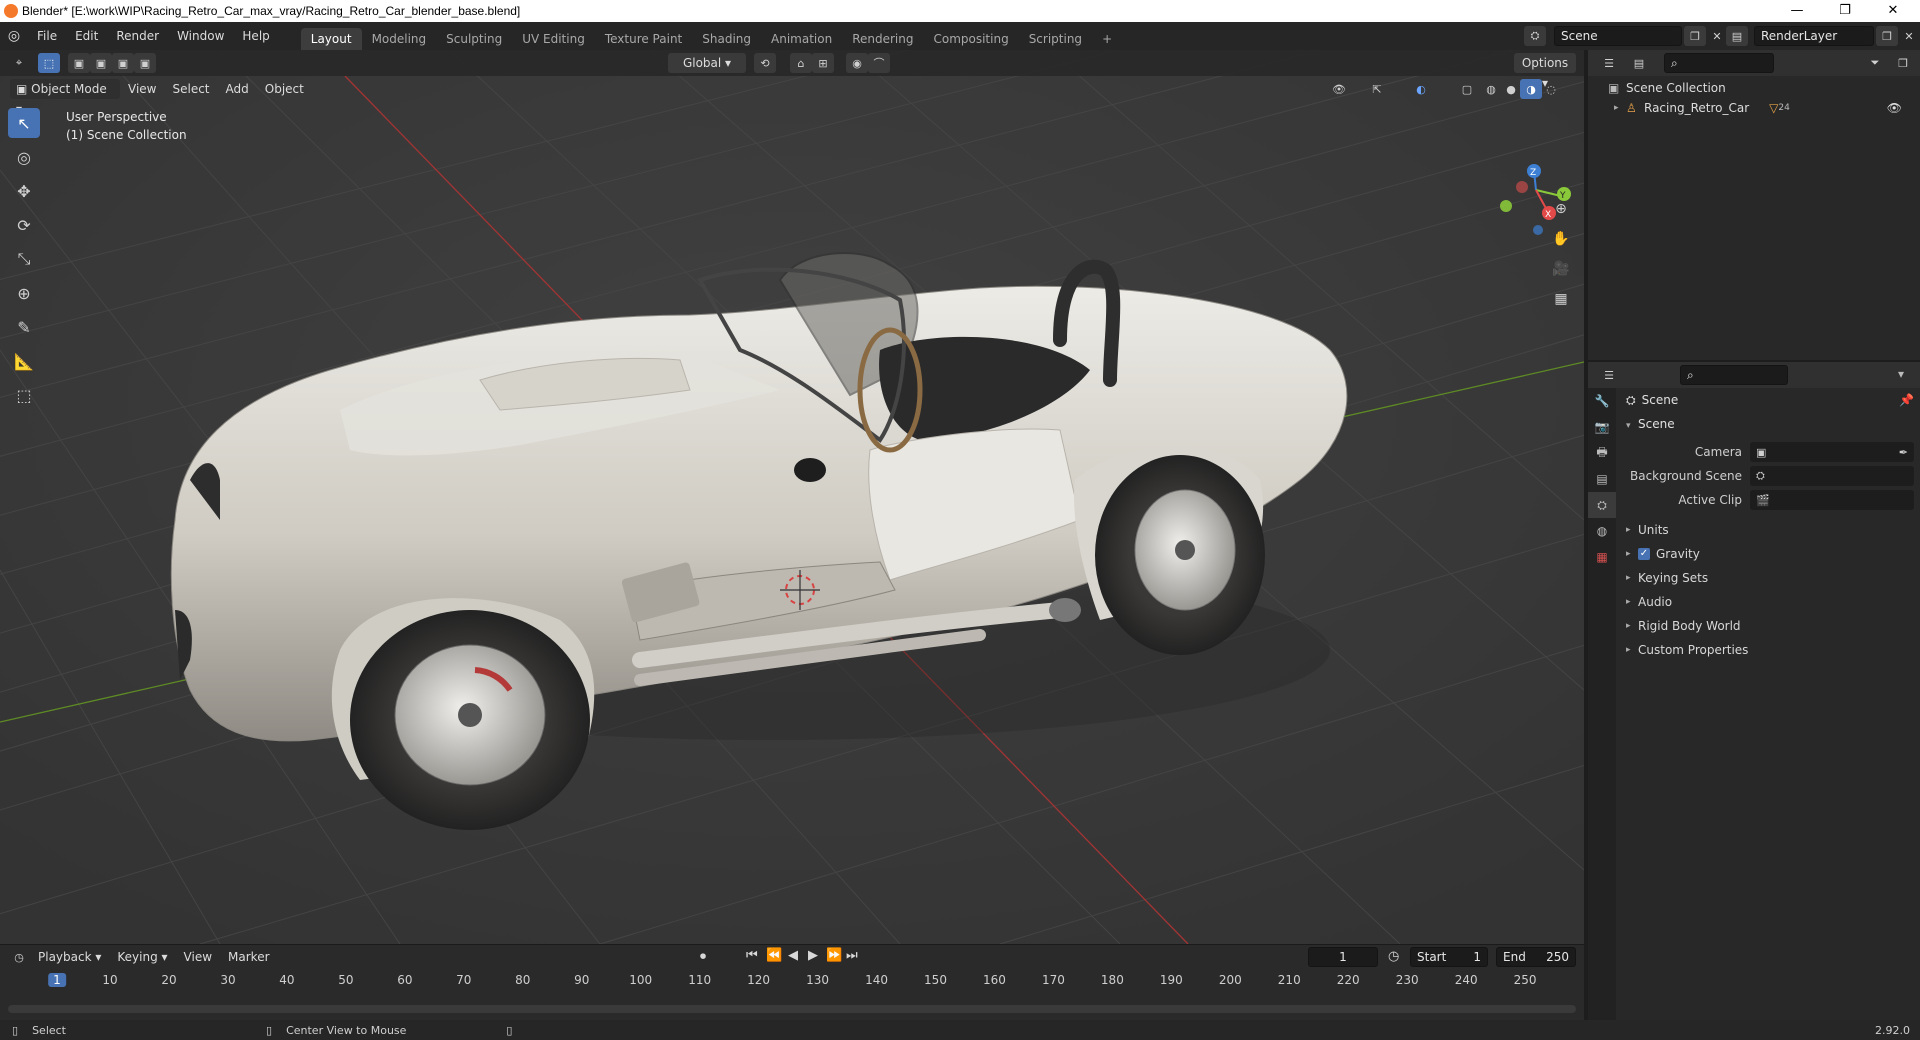 This screenshot has width=1920, height=1040. I want to click on tab-texture-paint: Texture Paint, so click(643, 39).